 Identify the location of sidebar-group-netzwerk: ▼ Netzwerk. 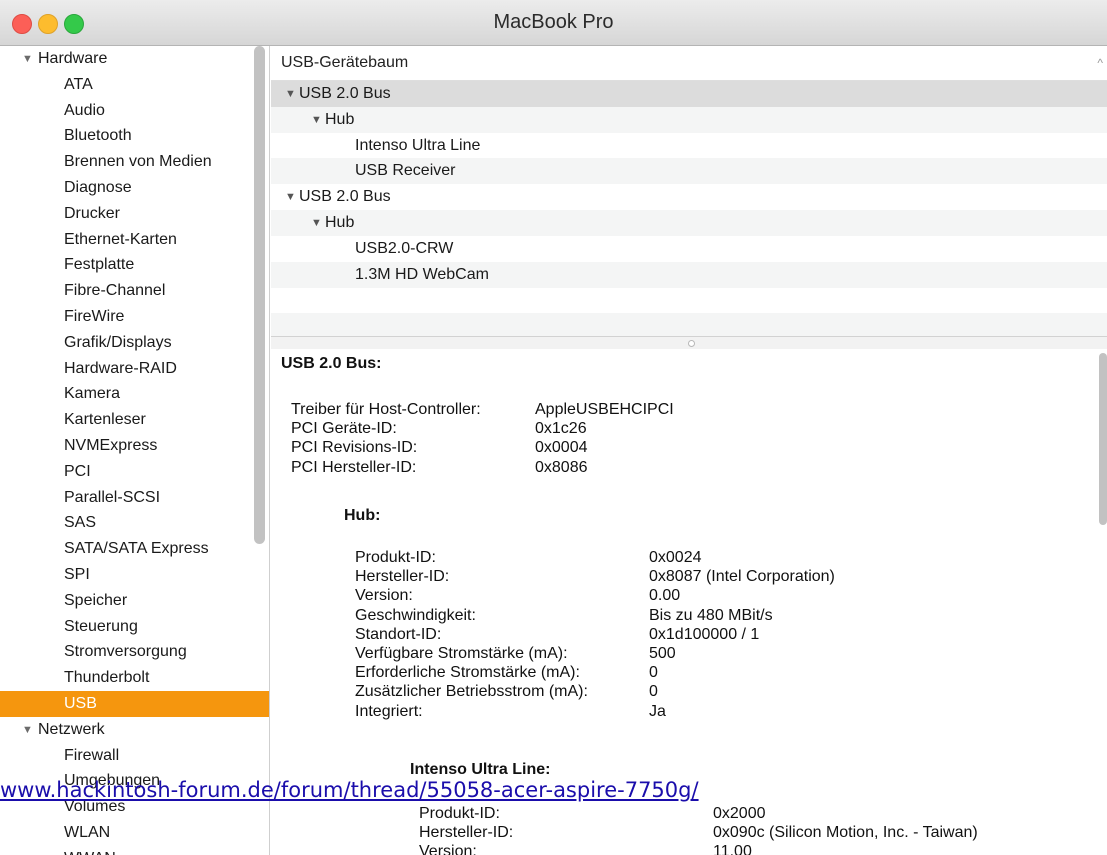
(134, 730).